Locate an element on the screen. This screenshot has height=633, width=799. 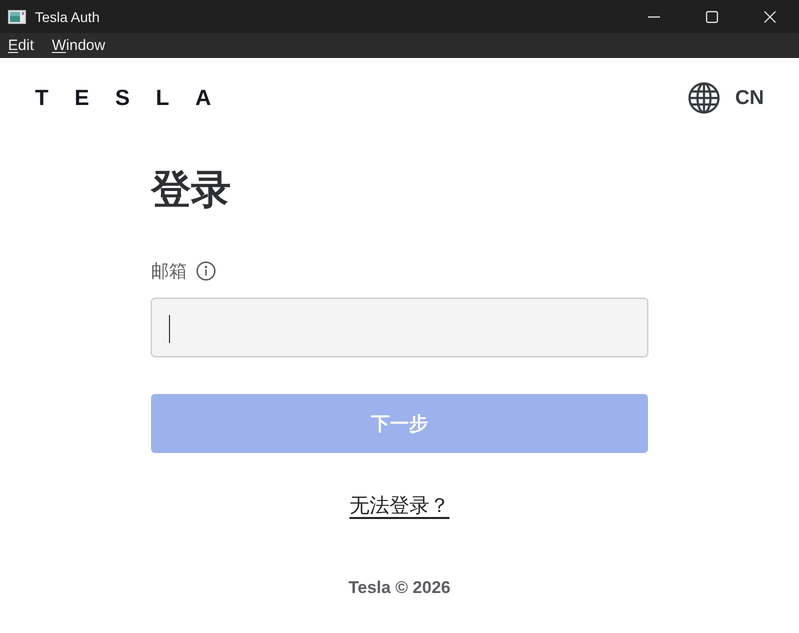
page-heading: 登录 is located at coordinates (191, 190).